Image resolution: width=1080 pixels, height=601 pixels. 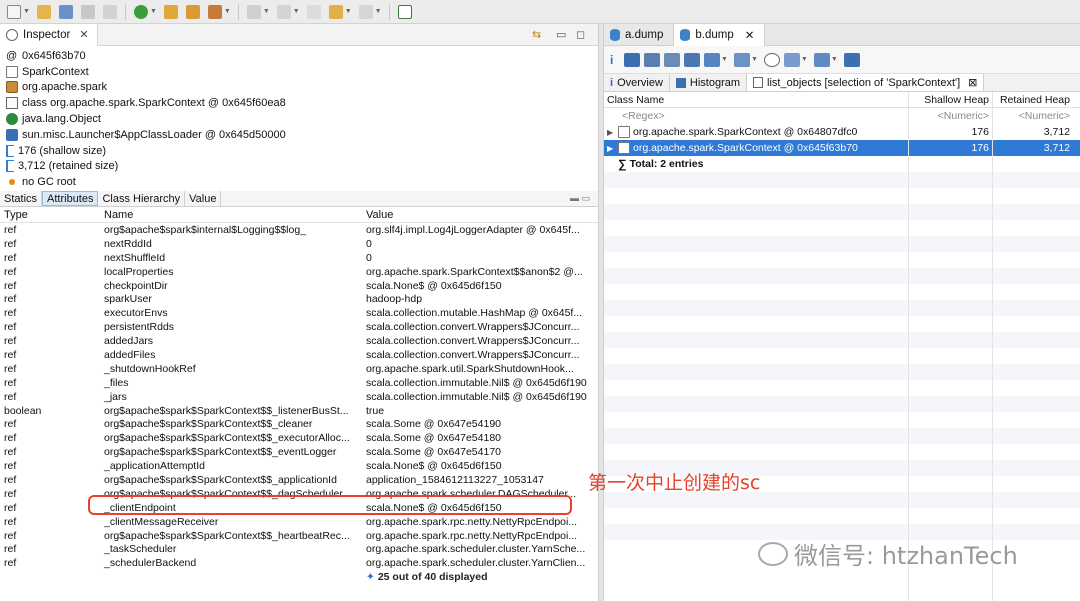 What do you see at coordinates (254, 12) in the screenshot?
I see `pin-icon` at bounding box center [254, 12].